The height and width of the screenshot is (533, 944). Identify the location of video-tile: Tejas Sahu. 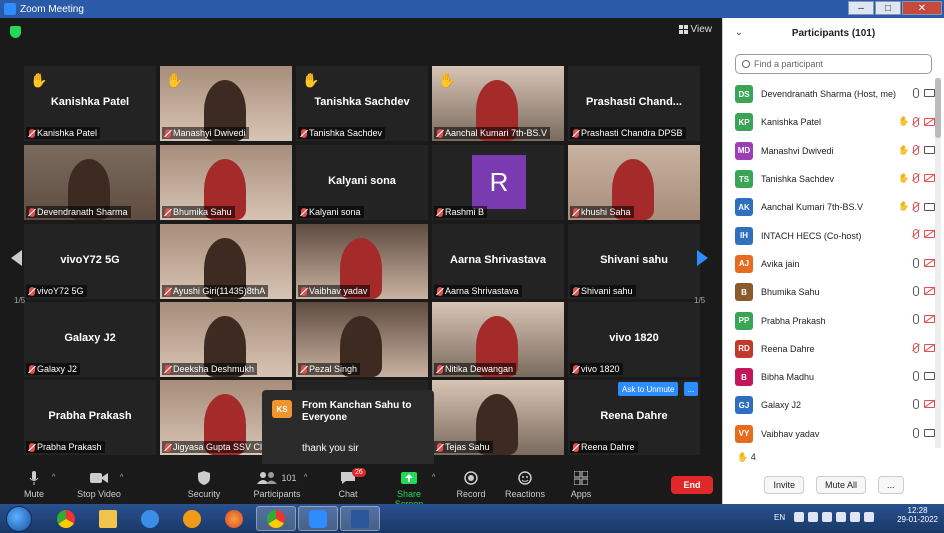
(498, 417).